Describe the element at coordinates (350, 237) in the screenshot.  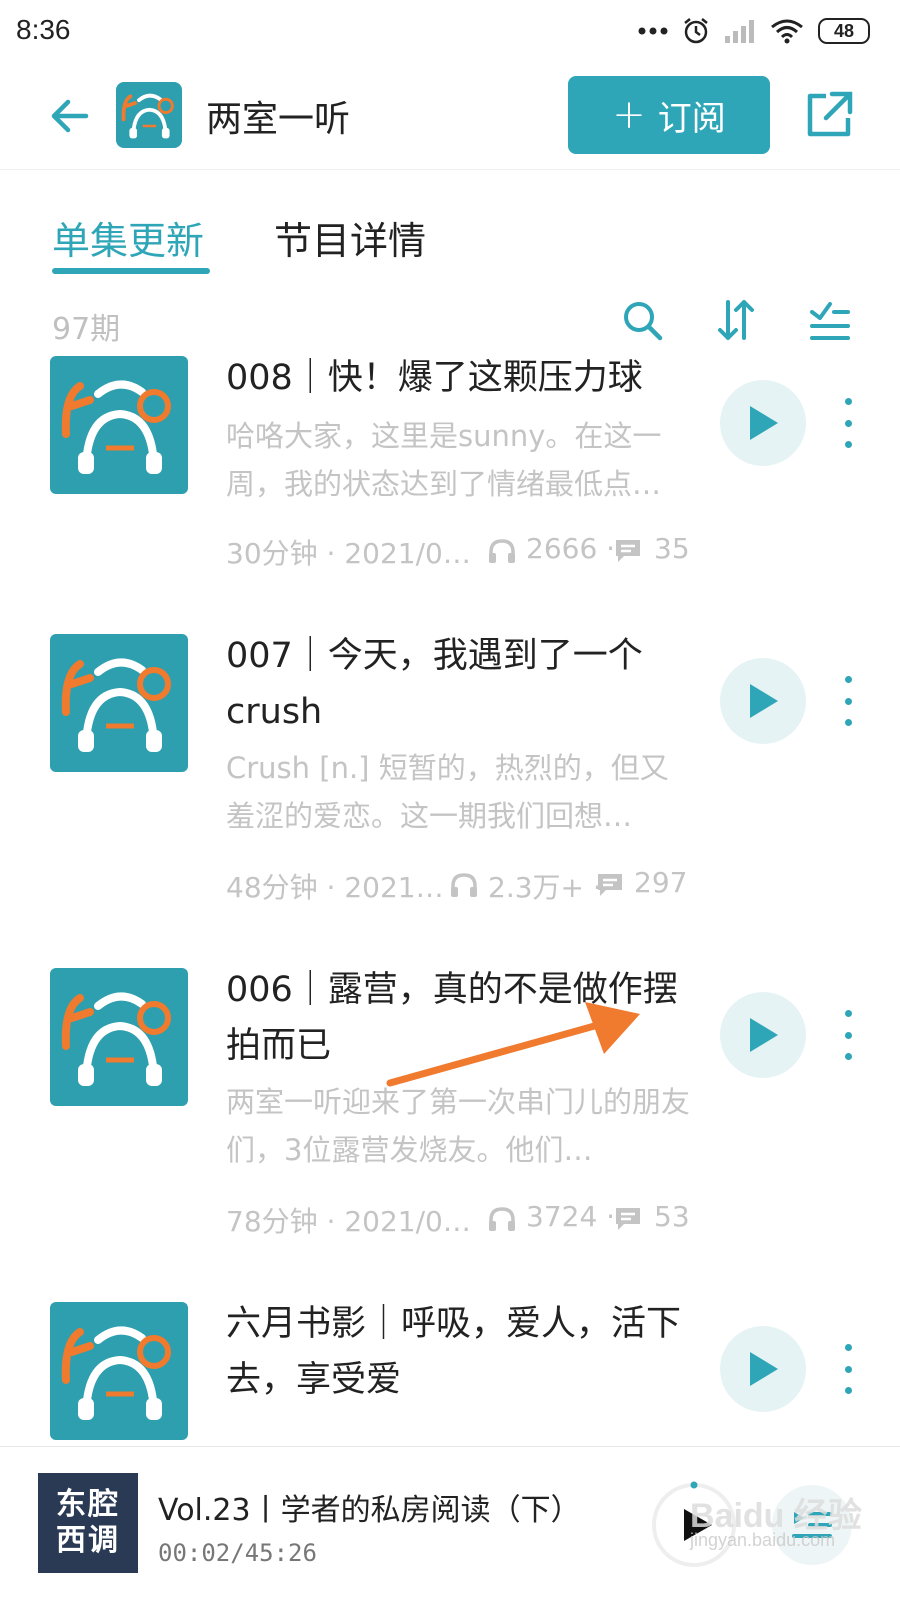
I see `tab-details: 节目详情` at that location.